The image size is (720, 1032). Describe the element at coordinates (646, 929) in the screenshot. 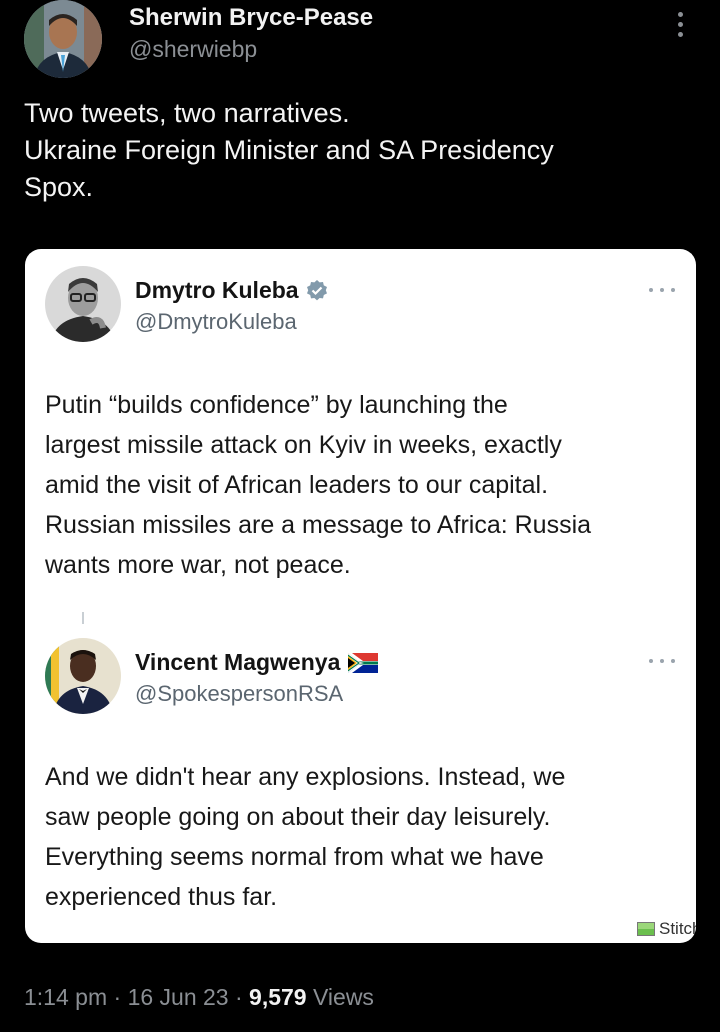

I see `stitch-it-icon` at that location.